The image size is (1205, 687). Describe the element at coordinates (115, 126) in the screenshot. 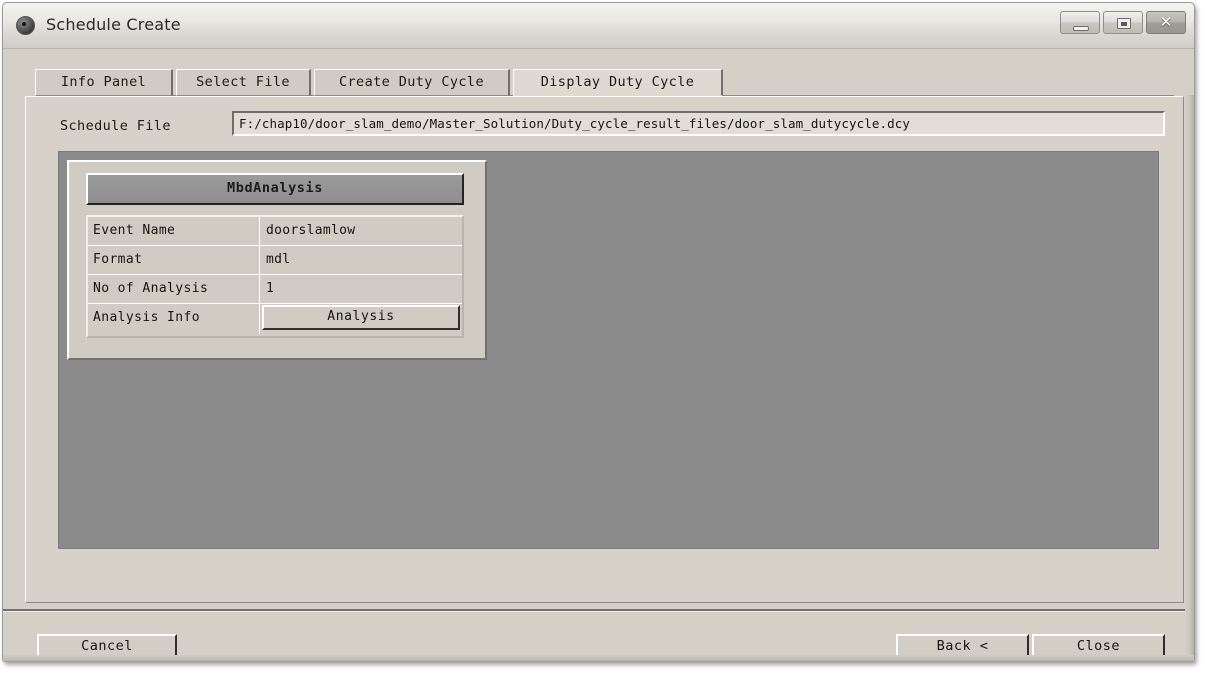

I see `schedule-file-label: Schedule File` at that location.